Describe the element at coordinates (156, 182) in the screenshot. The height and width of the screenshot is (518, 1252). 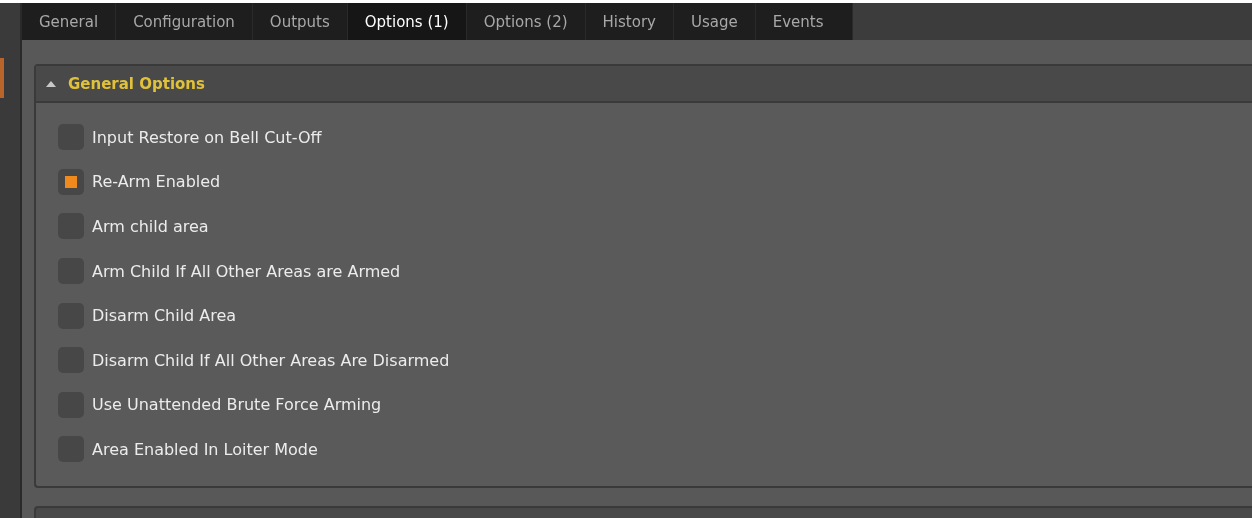
I see `option-label: Re-Arm Enabled` at that location.